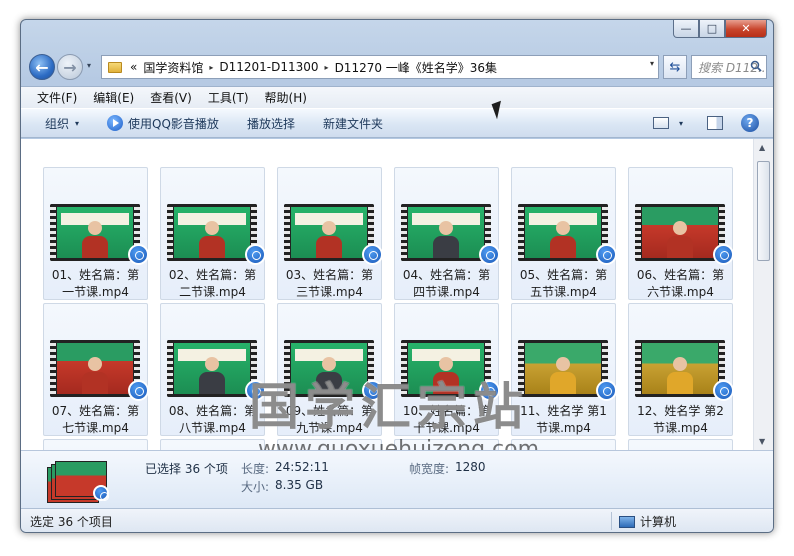 The image size is (794, 556). Describe the element at coordinates (627, 521) in the screenshot. I see `computer-icon` at that location.